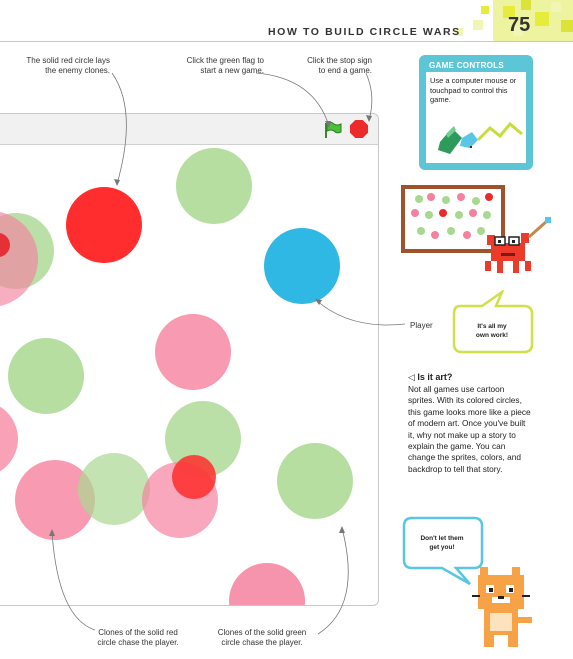 The height and width of the screenshot is (659, 573). What do you see at coordinates (467, 65) in the screenshot?
I see `game-controls-title: GAME CONTROLS` at bounding box center [467, 65].